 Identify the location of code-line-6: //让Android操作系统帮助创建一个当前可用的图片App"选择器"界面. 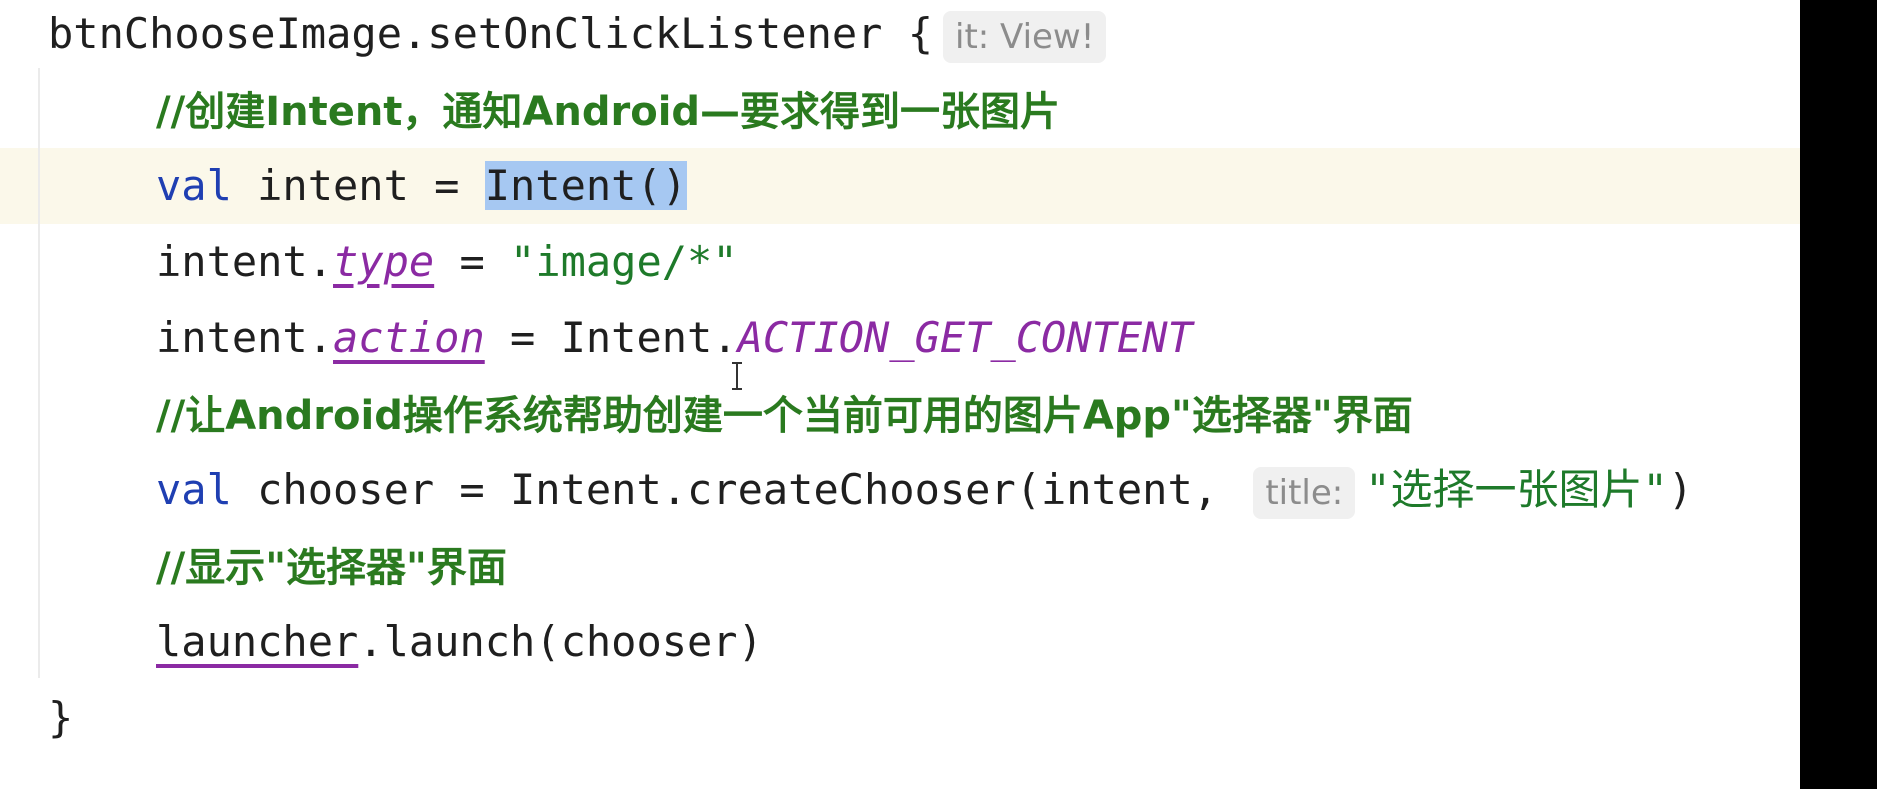
(784, 416).